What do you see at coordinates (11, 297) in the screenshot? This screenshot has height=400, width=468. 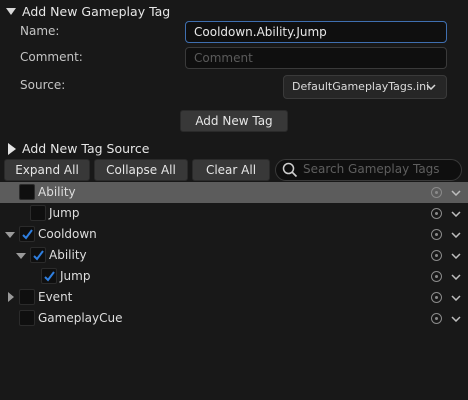 I see `collapse-arrow-icon` at bounding box center [11, 297].